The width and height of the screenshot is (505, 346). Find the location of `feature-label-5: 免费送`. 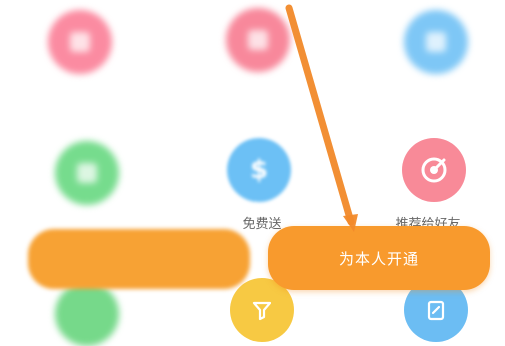

feature-label-5: 免费送 is located at coordinates (262, 224).